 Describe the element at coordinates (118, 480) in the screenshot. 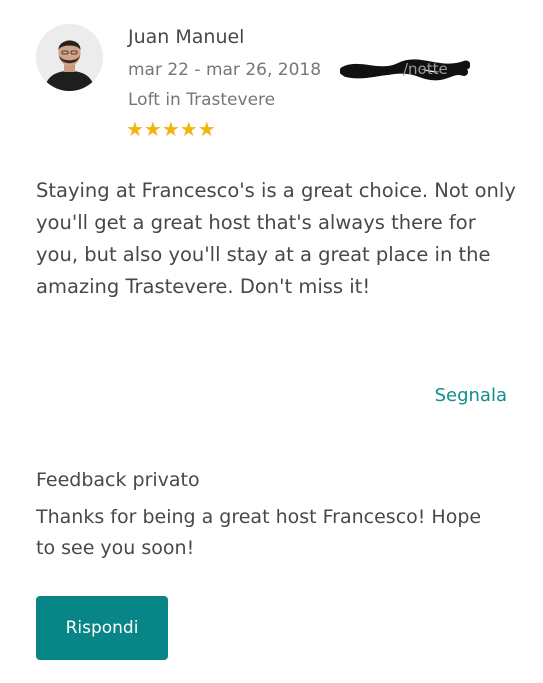

I see `private-feedback-title: Feedback privato` at that location.